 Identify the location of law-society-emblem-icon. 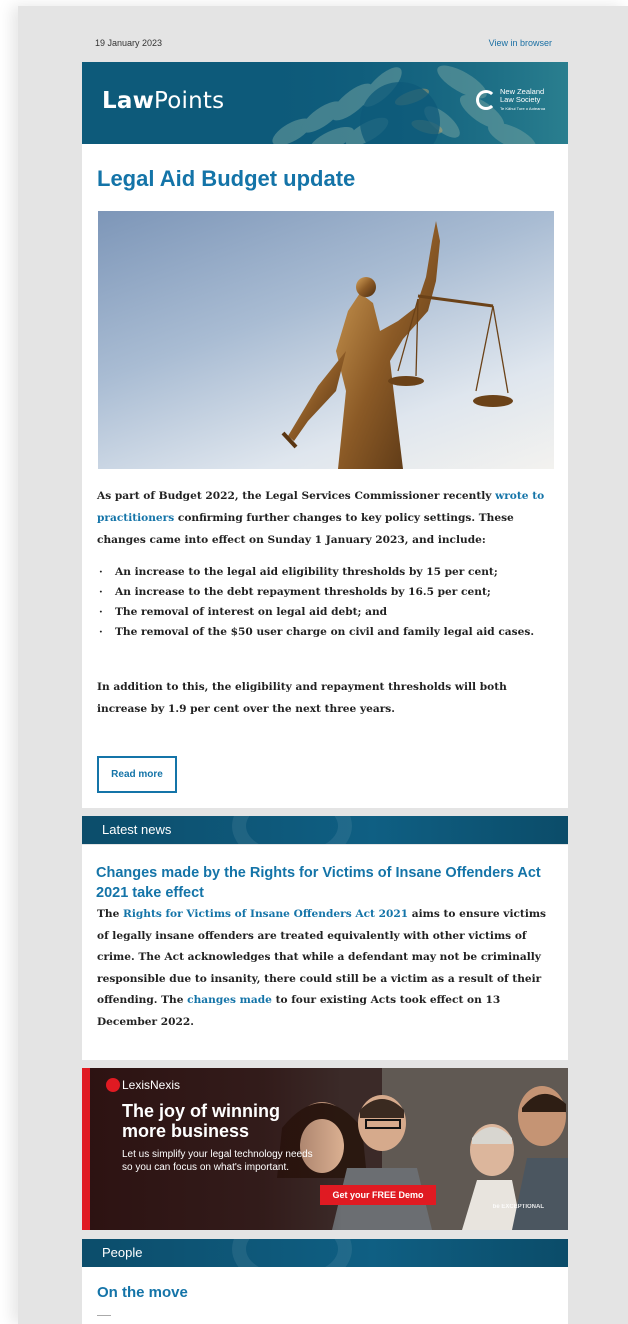
(486, 100).